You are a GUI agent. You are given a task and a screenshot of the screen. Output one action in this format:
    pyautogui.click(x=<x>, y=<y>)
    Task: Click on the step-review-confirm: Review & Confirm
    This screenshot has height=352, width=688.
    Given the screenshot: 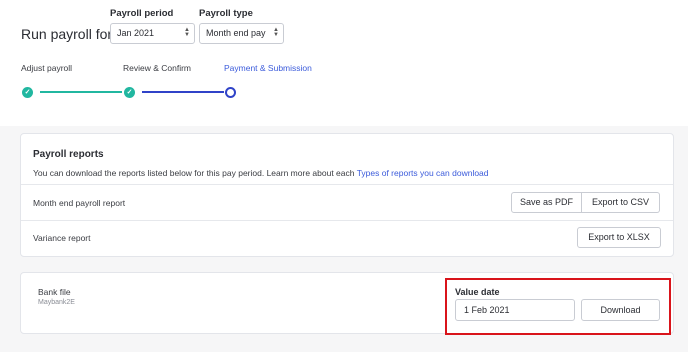 What is the action you would take?
    pyautogui.click(x=157, y=68)
    